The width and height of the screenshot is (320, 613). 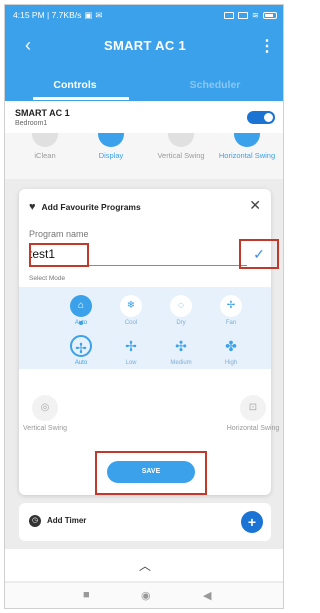 I want to click on vertical-swing-option: Vertical Swing, so click(x=181, y=146).